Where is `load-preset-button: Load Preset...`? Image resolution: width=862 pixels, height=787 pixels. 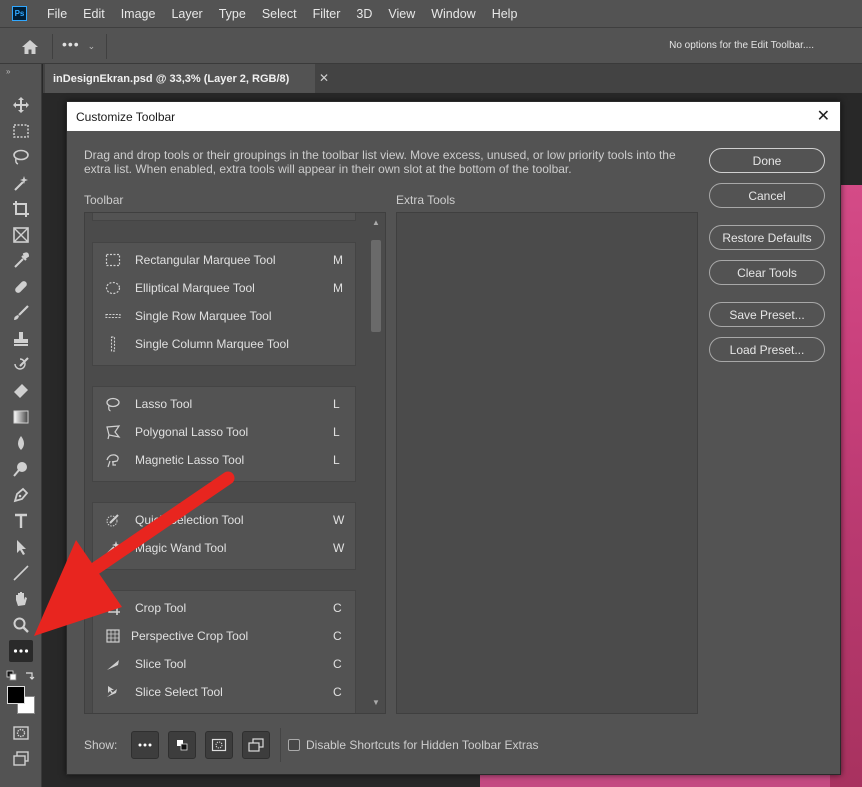
load-preset-button: Load Preset... is located at coordinates (767, 349).